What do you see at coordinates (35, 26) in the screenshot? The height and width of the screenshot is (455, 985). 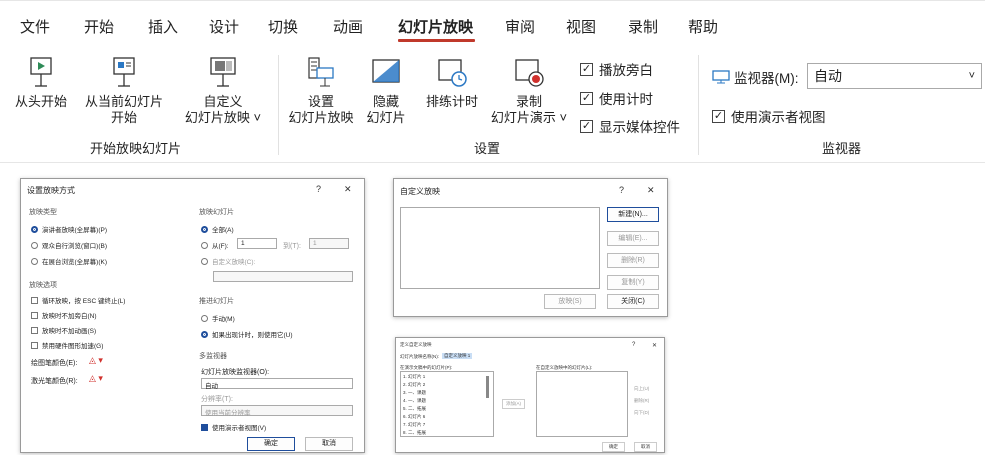 I see `tab-file: 文件` at bounding box center [35, 26].